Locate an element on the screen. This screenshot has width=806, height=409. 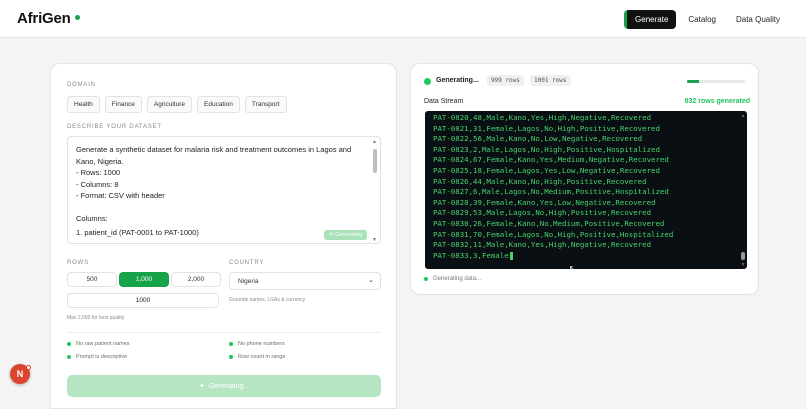
describe-label: DESCRIBE YOUR DATASET is located at coordinates (114, 127).